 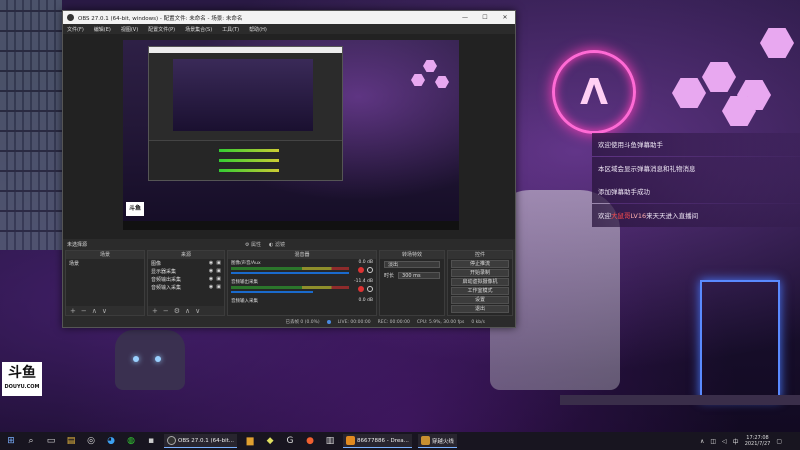 I want to click on network-icon: ◫, so click(x=713, y=441).